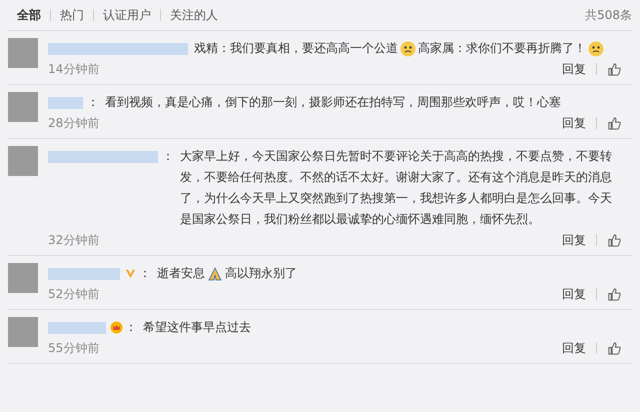 Image resolution: width=640 pixels, height=412 pixels. I want to click on comment-text: 看到视频，真是心痛，倒下的那一刻，摄影师还在拍特写，周围那些欢呼声，哎！心塞, so click(333, 102).